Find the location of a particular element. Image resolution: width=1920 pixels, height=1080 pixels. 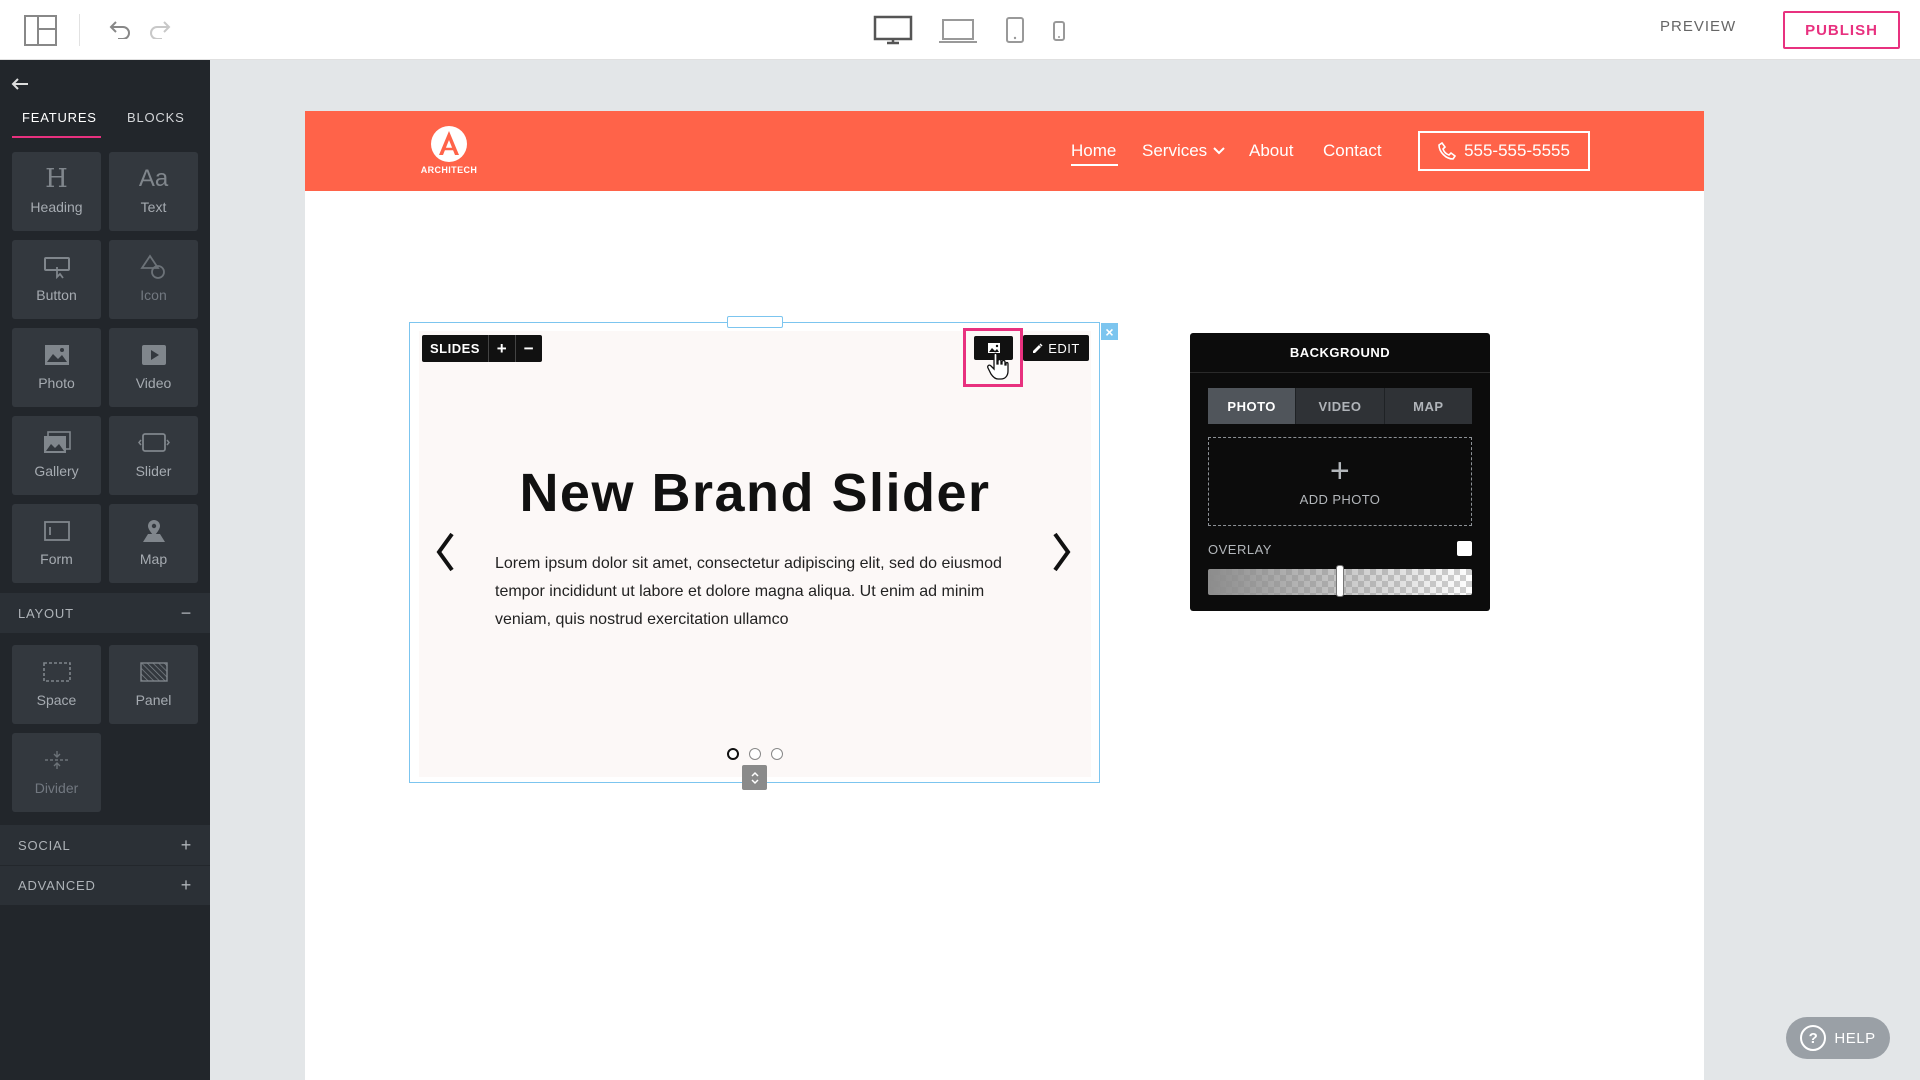

back-arrow-icon is located at coordinates (20, 86).